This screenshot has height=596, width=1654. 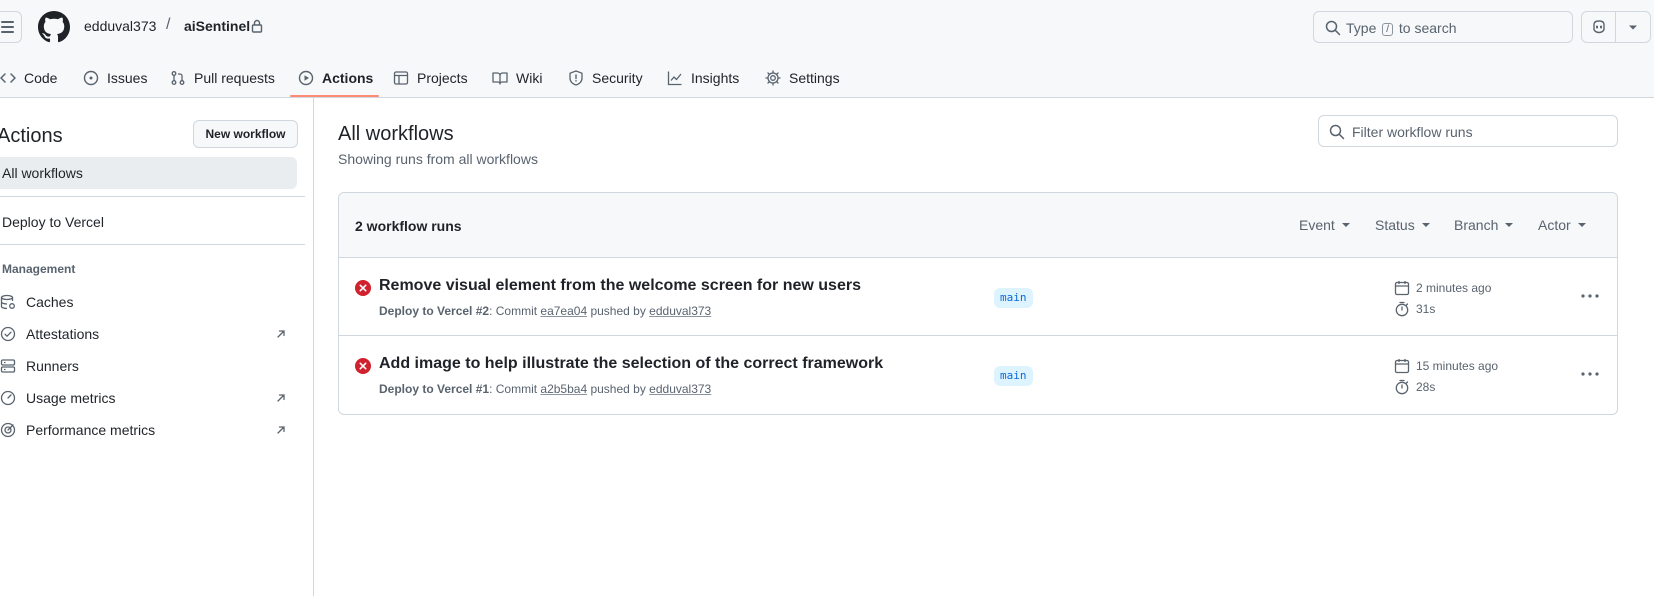 What do you see at coordinates (334, 96) in the screenshot?
I see `active-tab-underline` at bounding box center [334, 96].